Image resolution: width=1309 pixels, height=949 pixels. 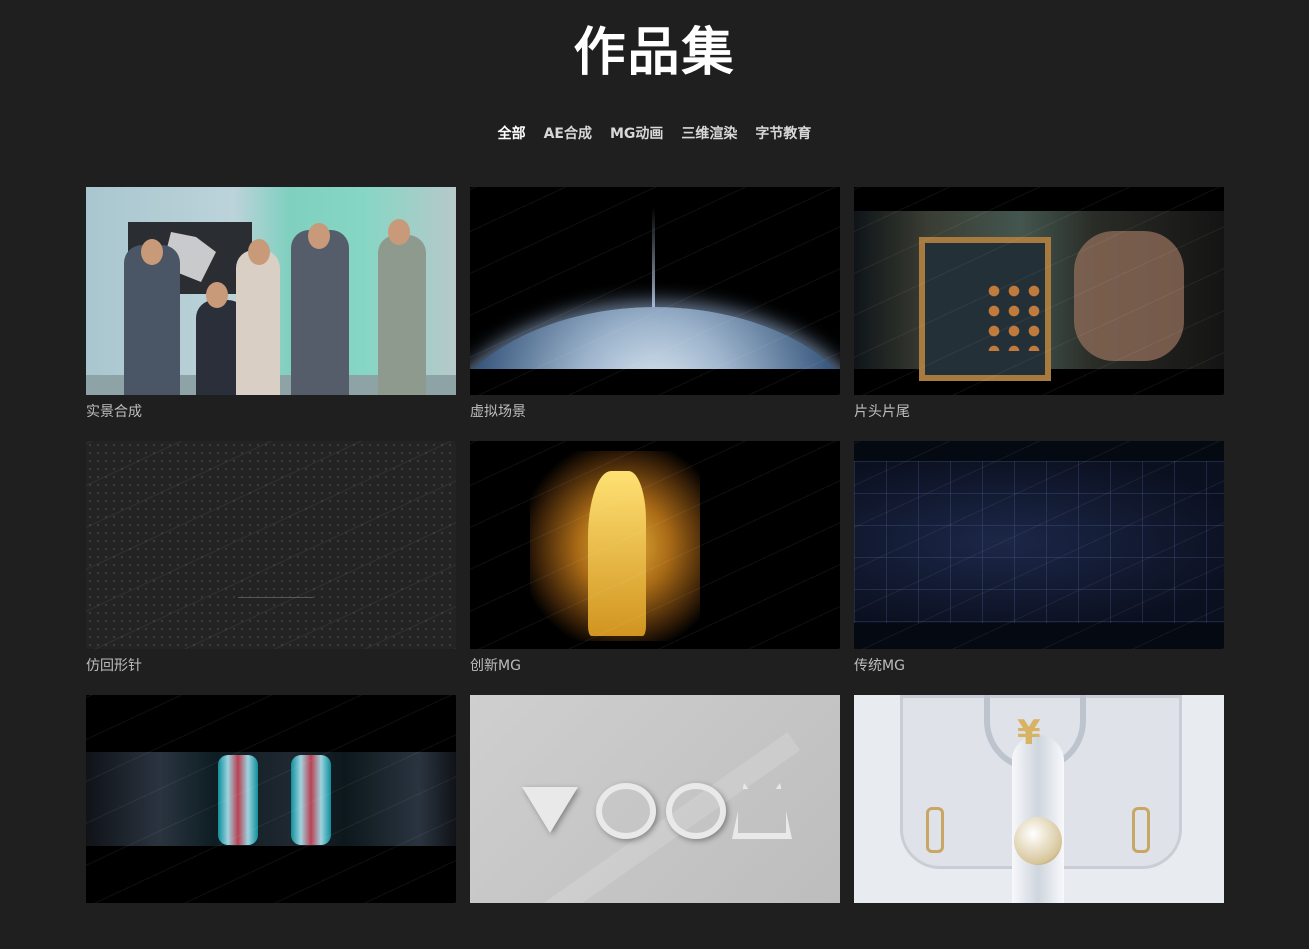 What do you see at coordinates (512, 134) in the screenshot?
I see `filter-all: 全部` at bounding box center [512, 134].